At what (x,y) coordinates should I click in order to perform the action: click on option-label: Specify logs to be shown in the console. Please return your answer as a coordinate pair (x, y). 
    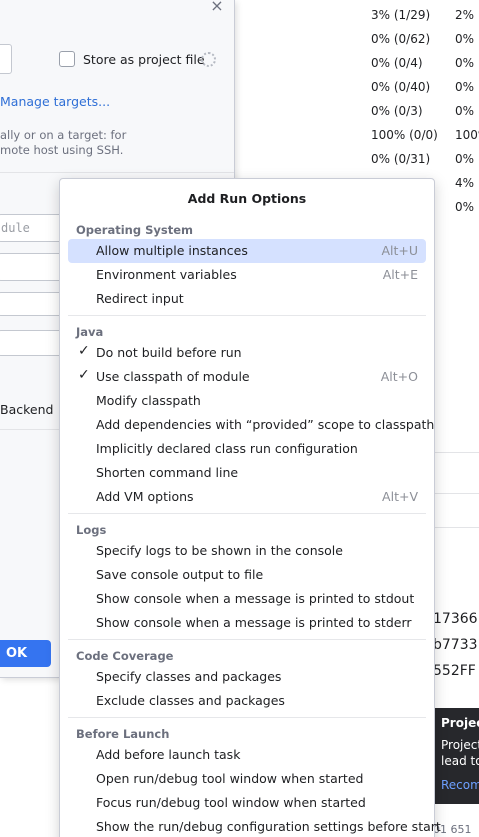
    Looking at the image, I should click on (219, 550).